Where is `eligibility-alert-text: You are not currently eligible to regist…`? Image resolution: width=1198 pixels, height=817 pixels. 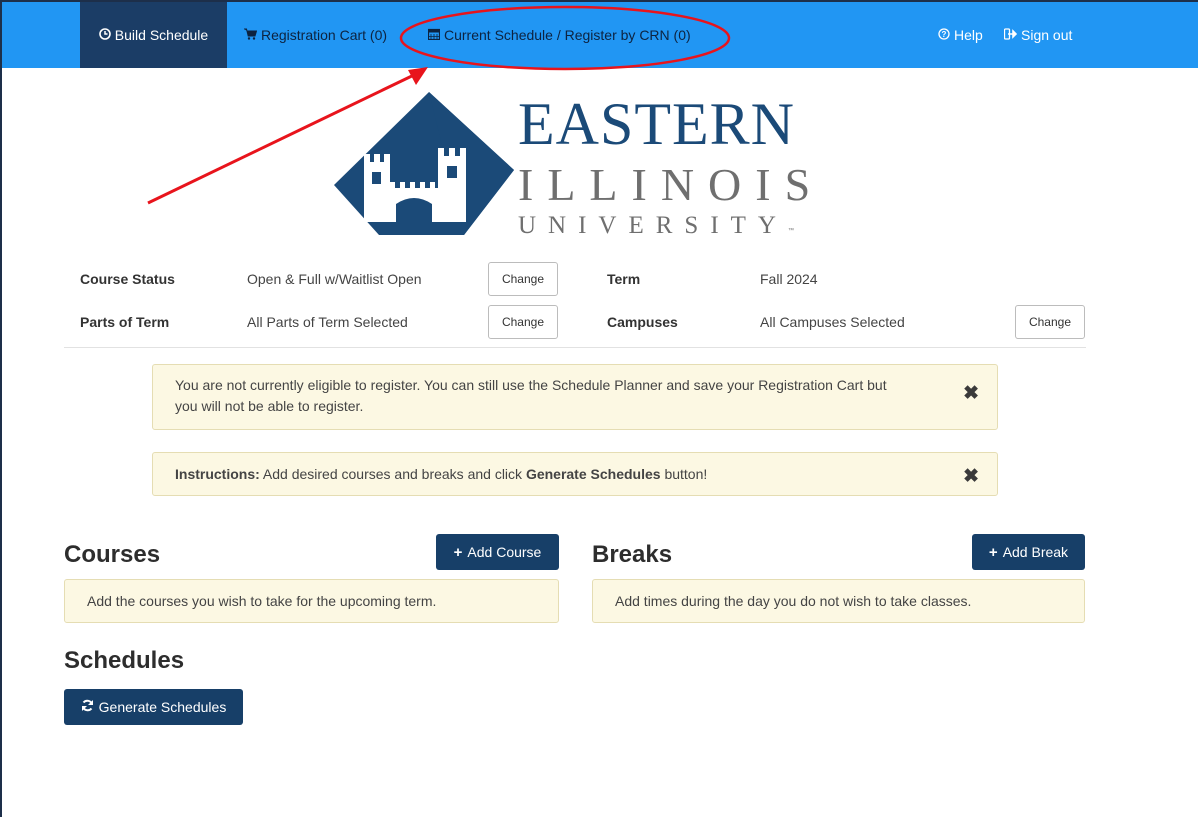
eligibility-alert-text: You are not currently eligible to regist… is located at coordinates (531, 395).